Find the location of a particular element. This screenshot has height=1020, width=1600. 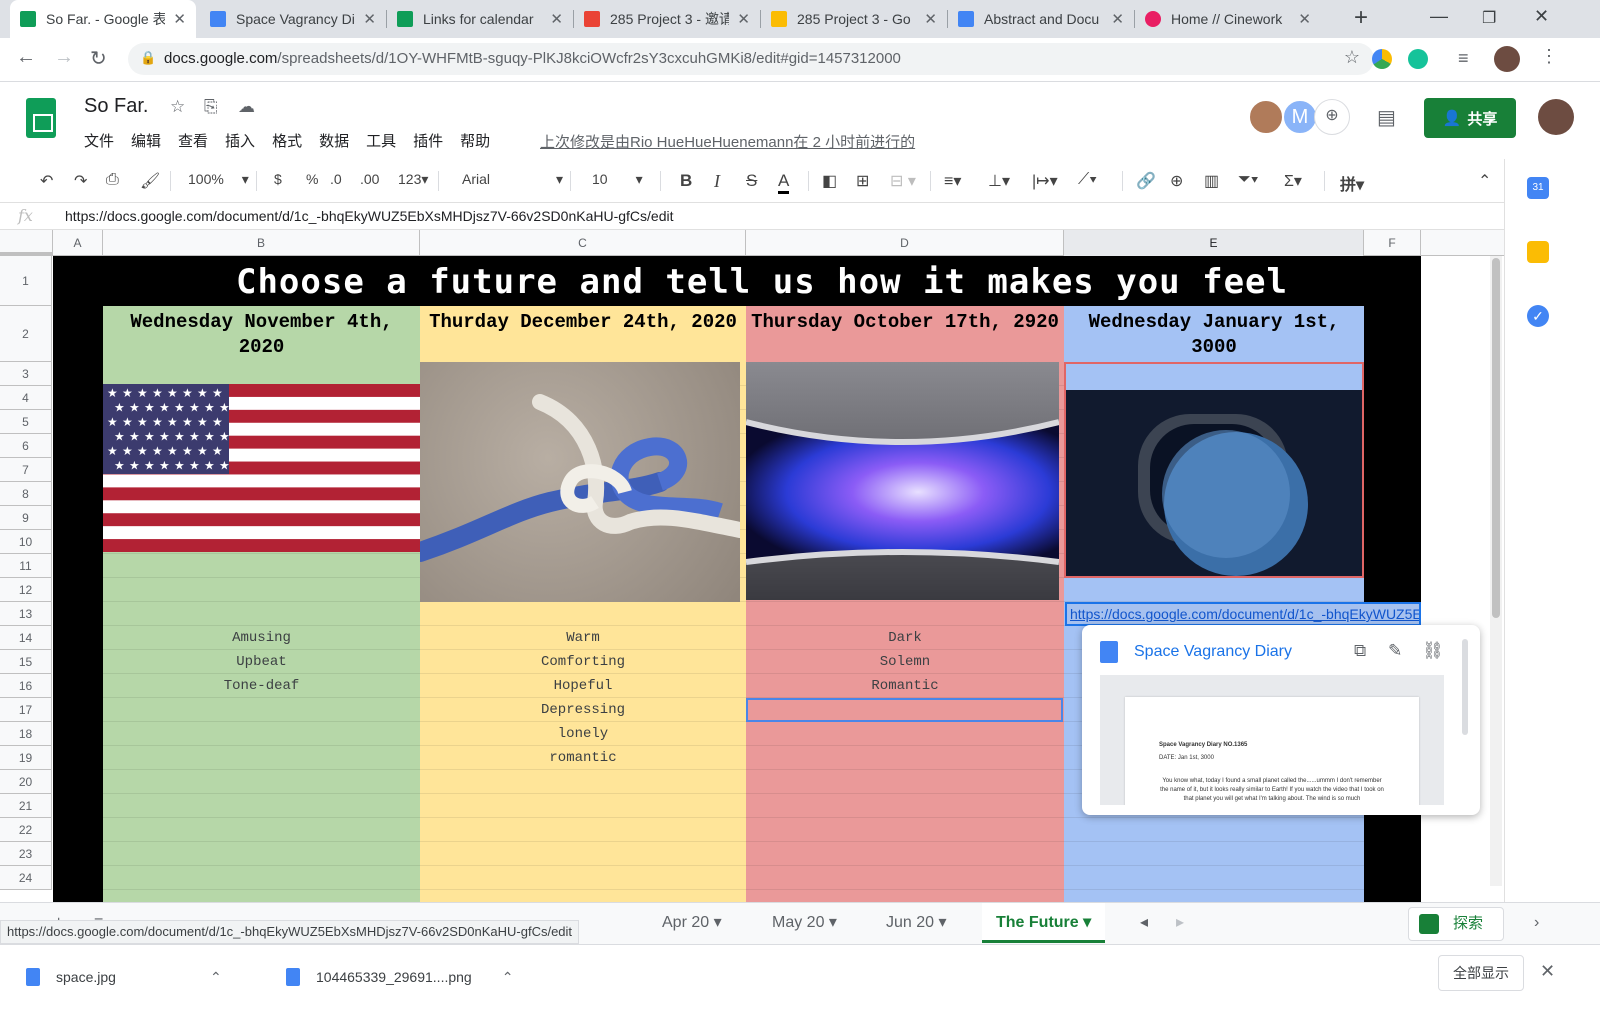

back-arrow-icon: ← is located at coordinates (26, 57).